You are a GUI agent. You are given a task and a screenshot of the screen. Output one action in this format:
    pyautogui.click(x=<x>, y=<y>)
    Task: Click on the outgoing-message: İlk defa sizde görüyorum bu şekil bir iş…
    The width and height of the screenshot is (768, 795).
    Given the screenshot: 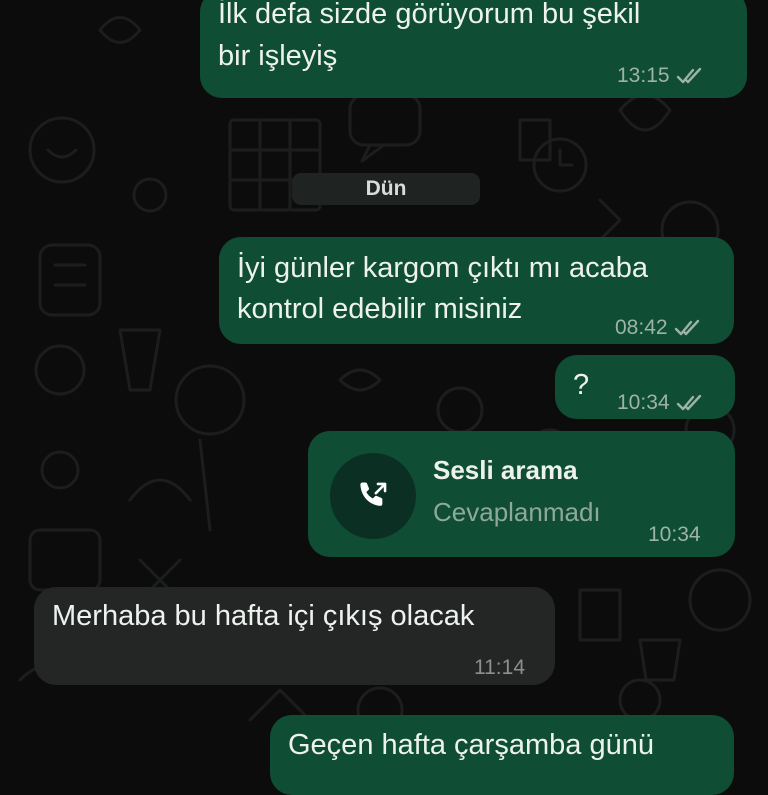 What is the action you would take?
    pyautogui.click(x=473, y=49)
    